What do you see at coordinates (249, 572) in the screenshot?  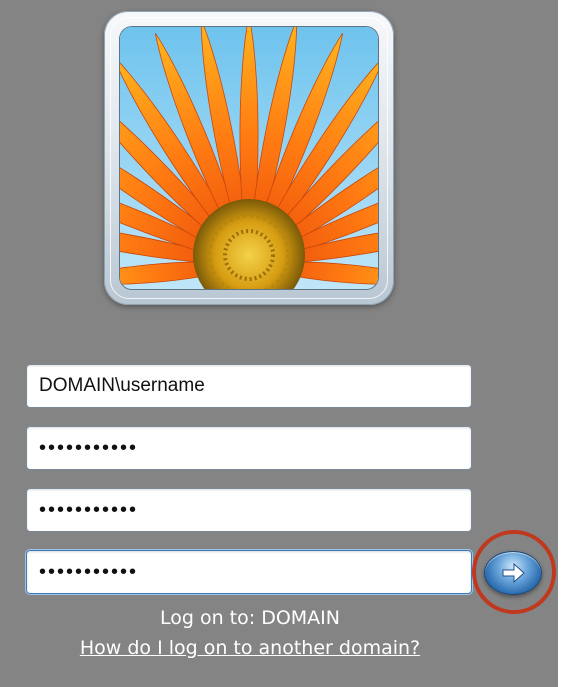 I see `confirm-password-input` at bounding box center [249, 572].